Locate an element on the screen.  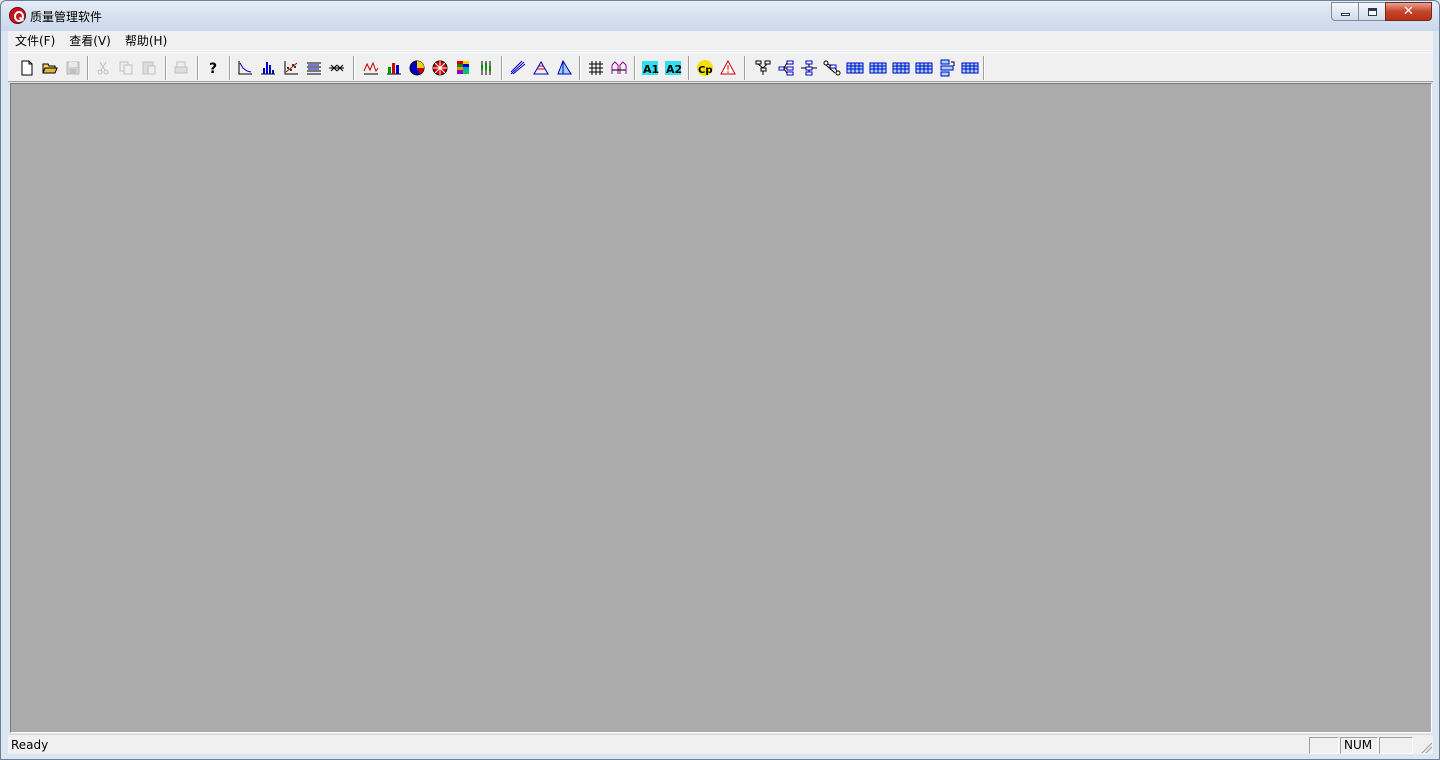
print-icon is located at coordinates (180, 67).